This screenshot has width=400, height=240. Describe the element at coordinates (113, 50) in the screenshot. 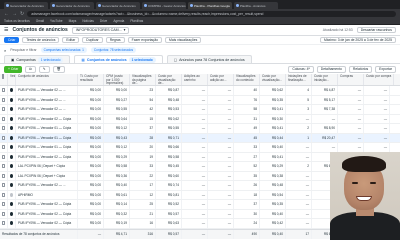

I see `filter-chip: Conjuntos: 78 selecionados` at that location.